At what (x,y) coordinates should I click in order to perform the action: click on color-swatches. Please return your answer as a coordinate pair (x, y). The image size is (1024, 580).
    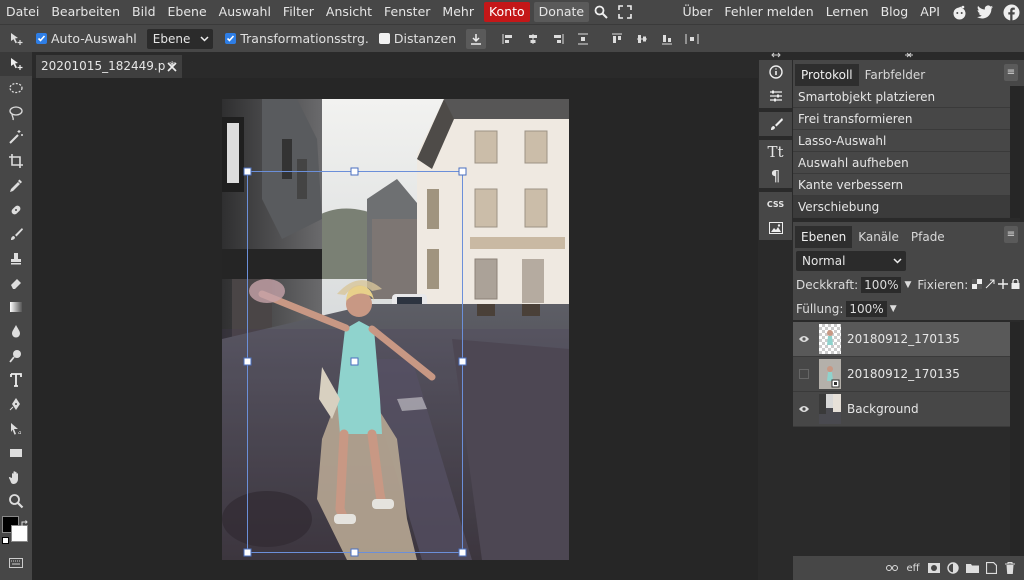
    Looking at the image, I should click on (16, 534).